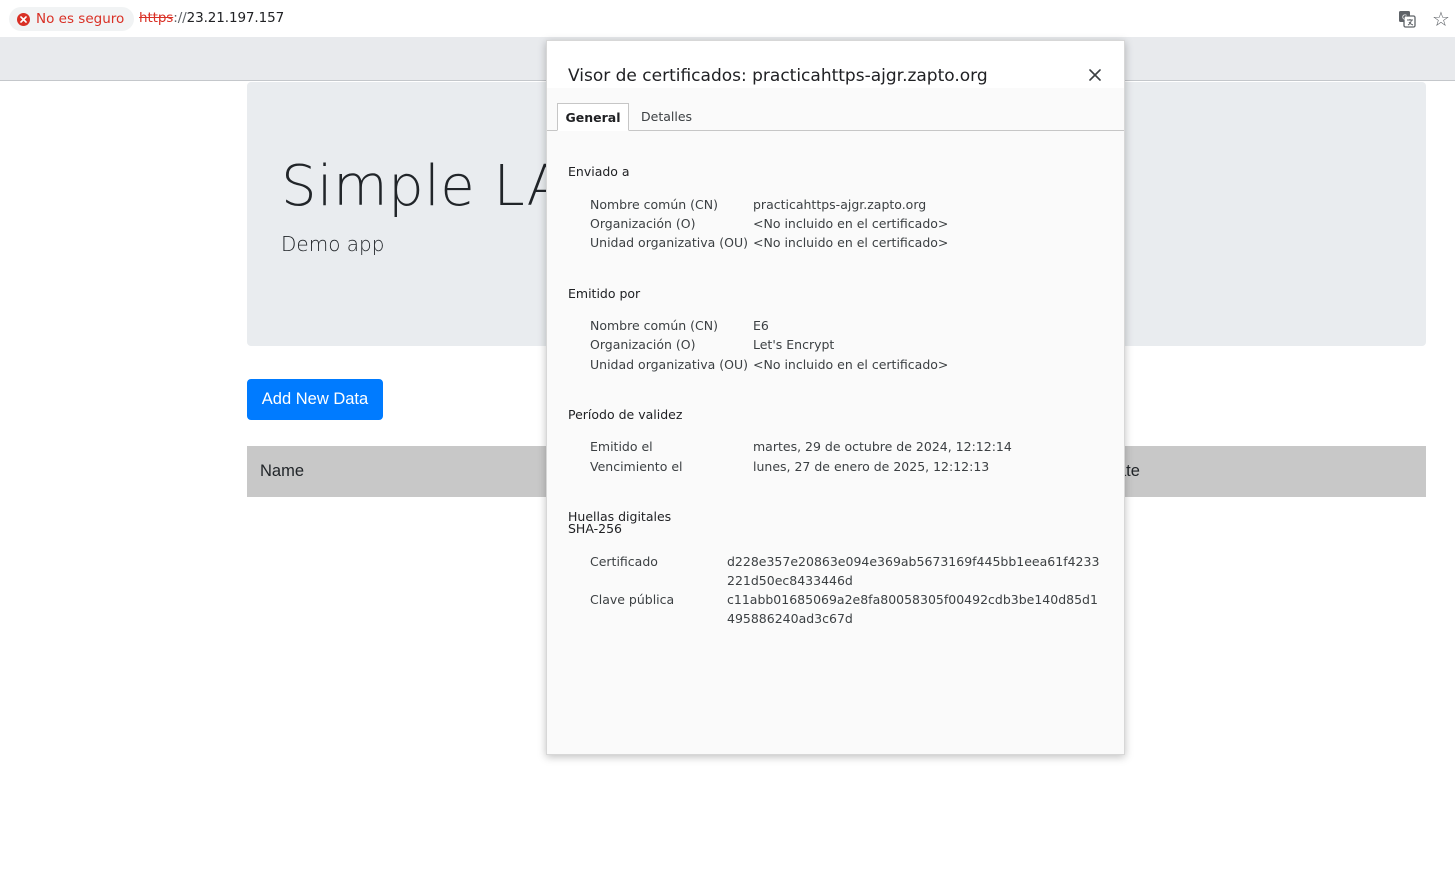 The image size is (1455, 889). What do you see at coordinates (624, 561) in the screenshot?
I see `fingerprint-cert-label: Certificado` at bounding box center [624, 561].